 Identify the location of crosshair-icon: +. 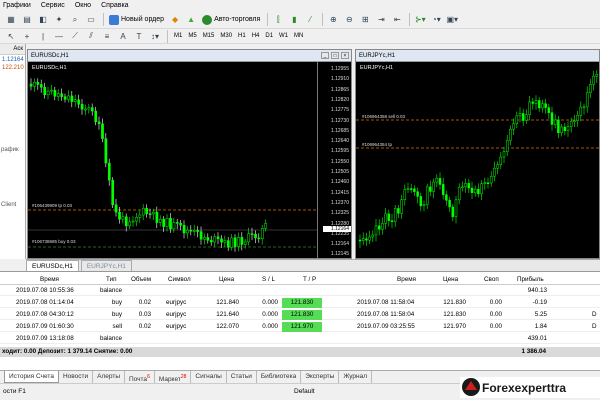
(27, 36).